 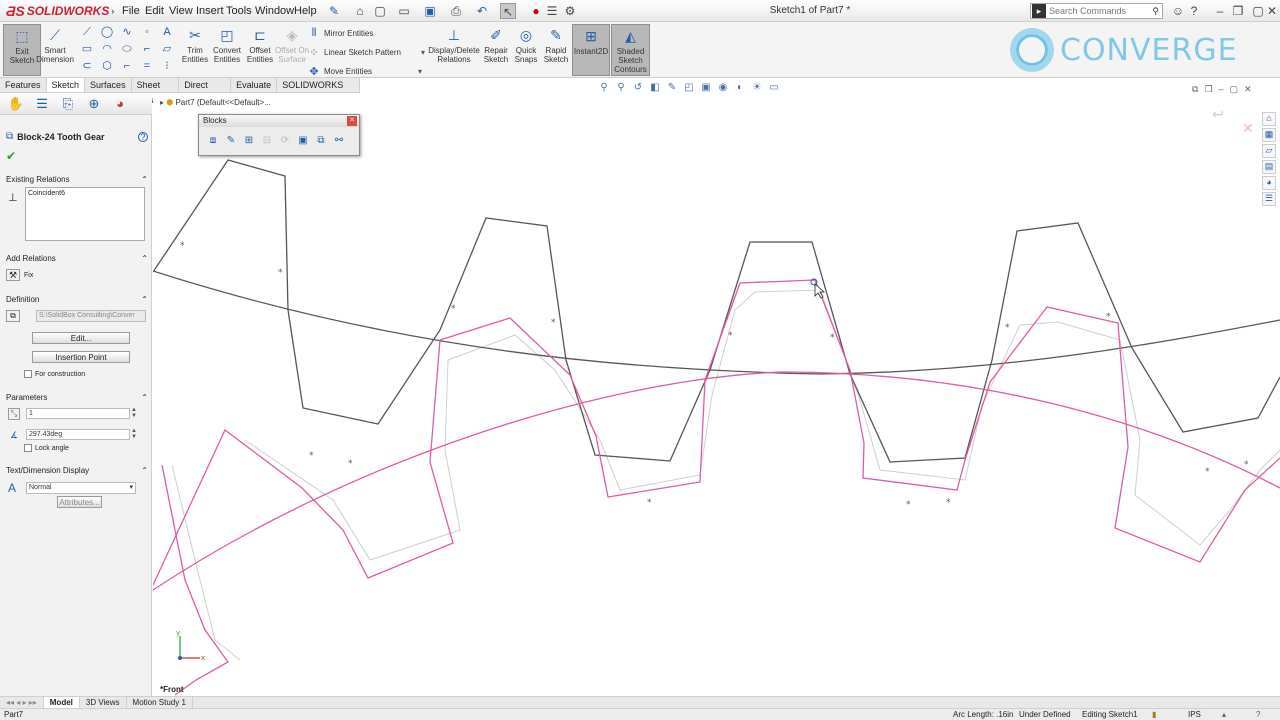 What do you see at coordinates (339, 141) in the screenshot?
I see `belt-chain-icon: ⚯` at bounding box center [339, 141].